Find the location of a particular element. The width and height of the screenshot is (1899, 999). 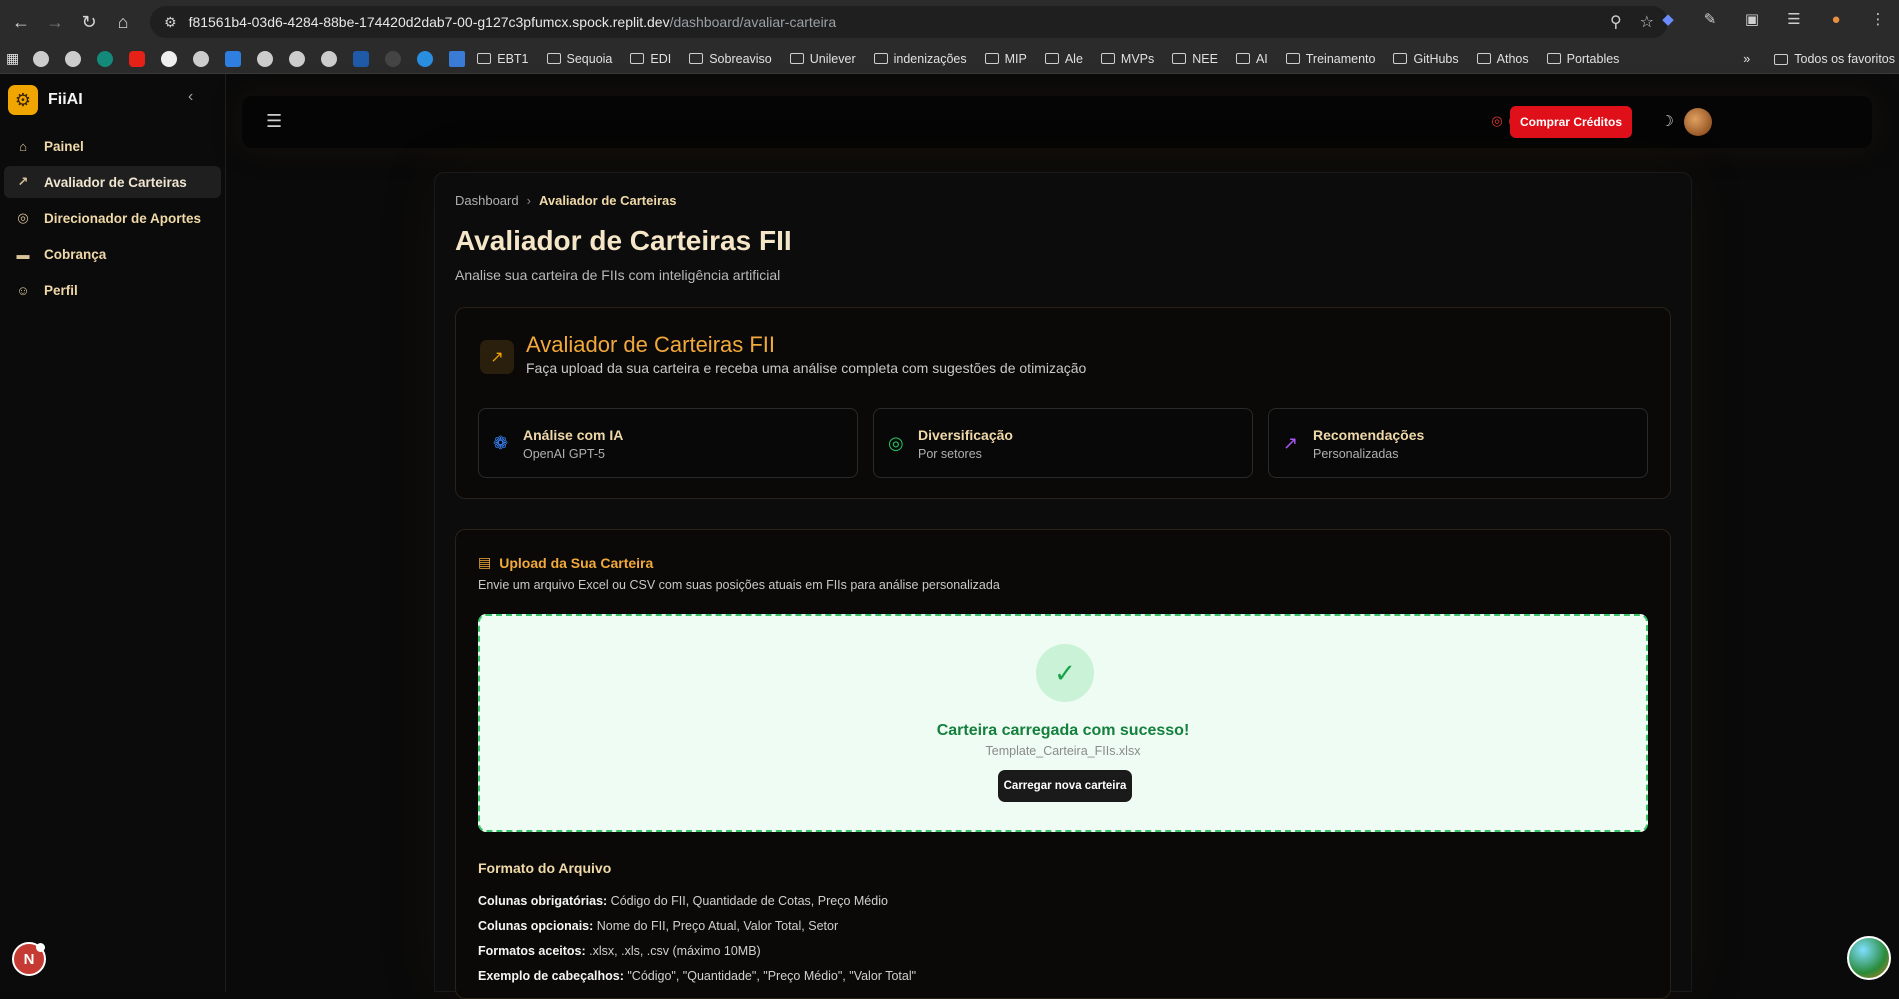

format-title: Formato do Arquivo is located at coordinates (544, 868).